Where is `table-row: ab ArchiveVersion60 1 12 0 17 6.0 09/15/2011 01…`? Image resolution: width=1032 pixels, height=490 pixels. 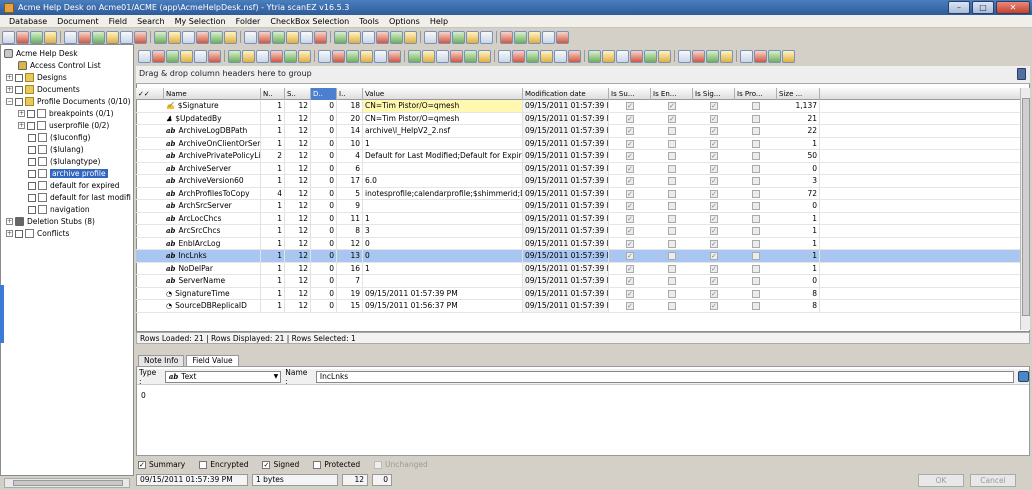 table-row: ab ArchiveVersion60 1 12 0 17 6.0 09/15/2011 01… is located at coordinates (578, 181).